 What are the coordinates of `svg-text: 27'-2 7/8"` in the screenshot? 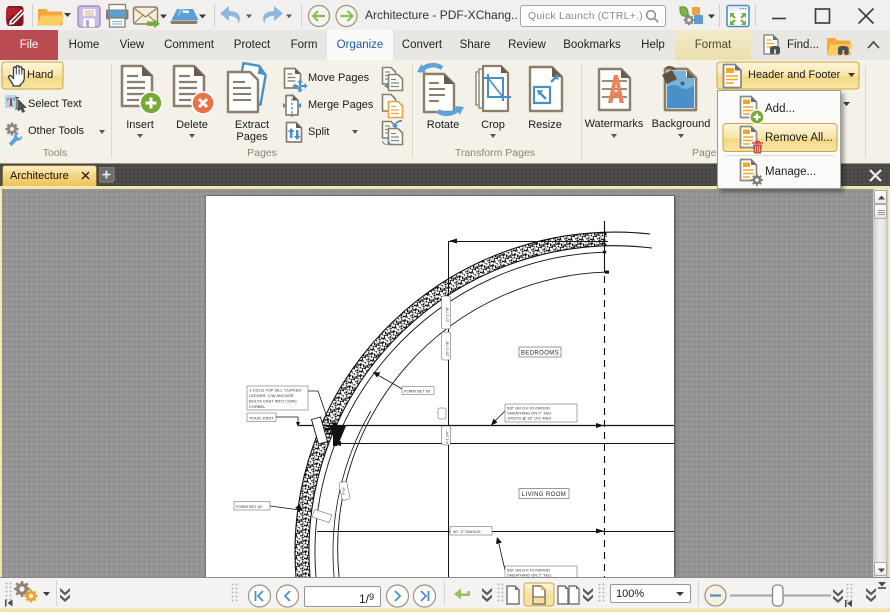 It's located at (448, 314).